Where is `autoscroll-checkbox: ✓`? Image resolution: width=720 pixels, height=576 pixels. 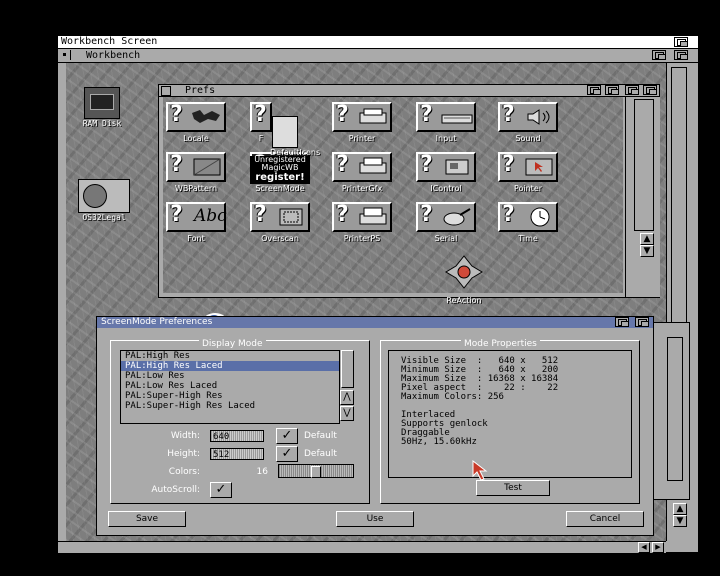
autoscroll-checkbox: ✓ is located at coordinates (221, 490).